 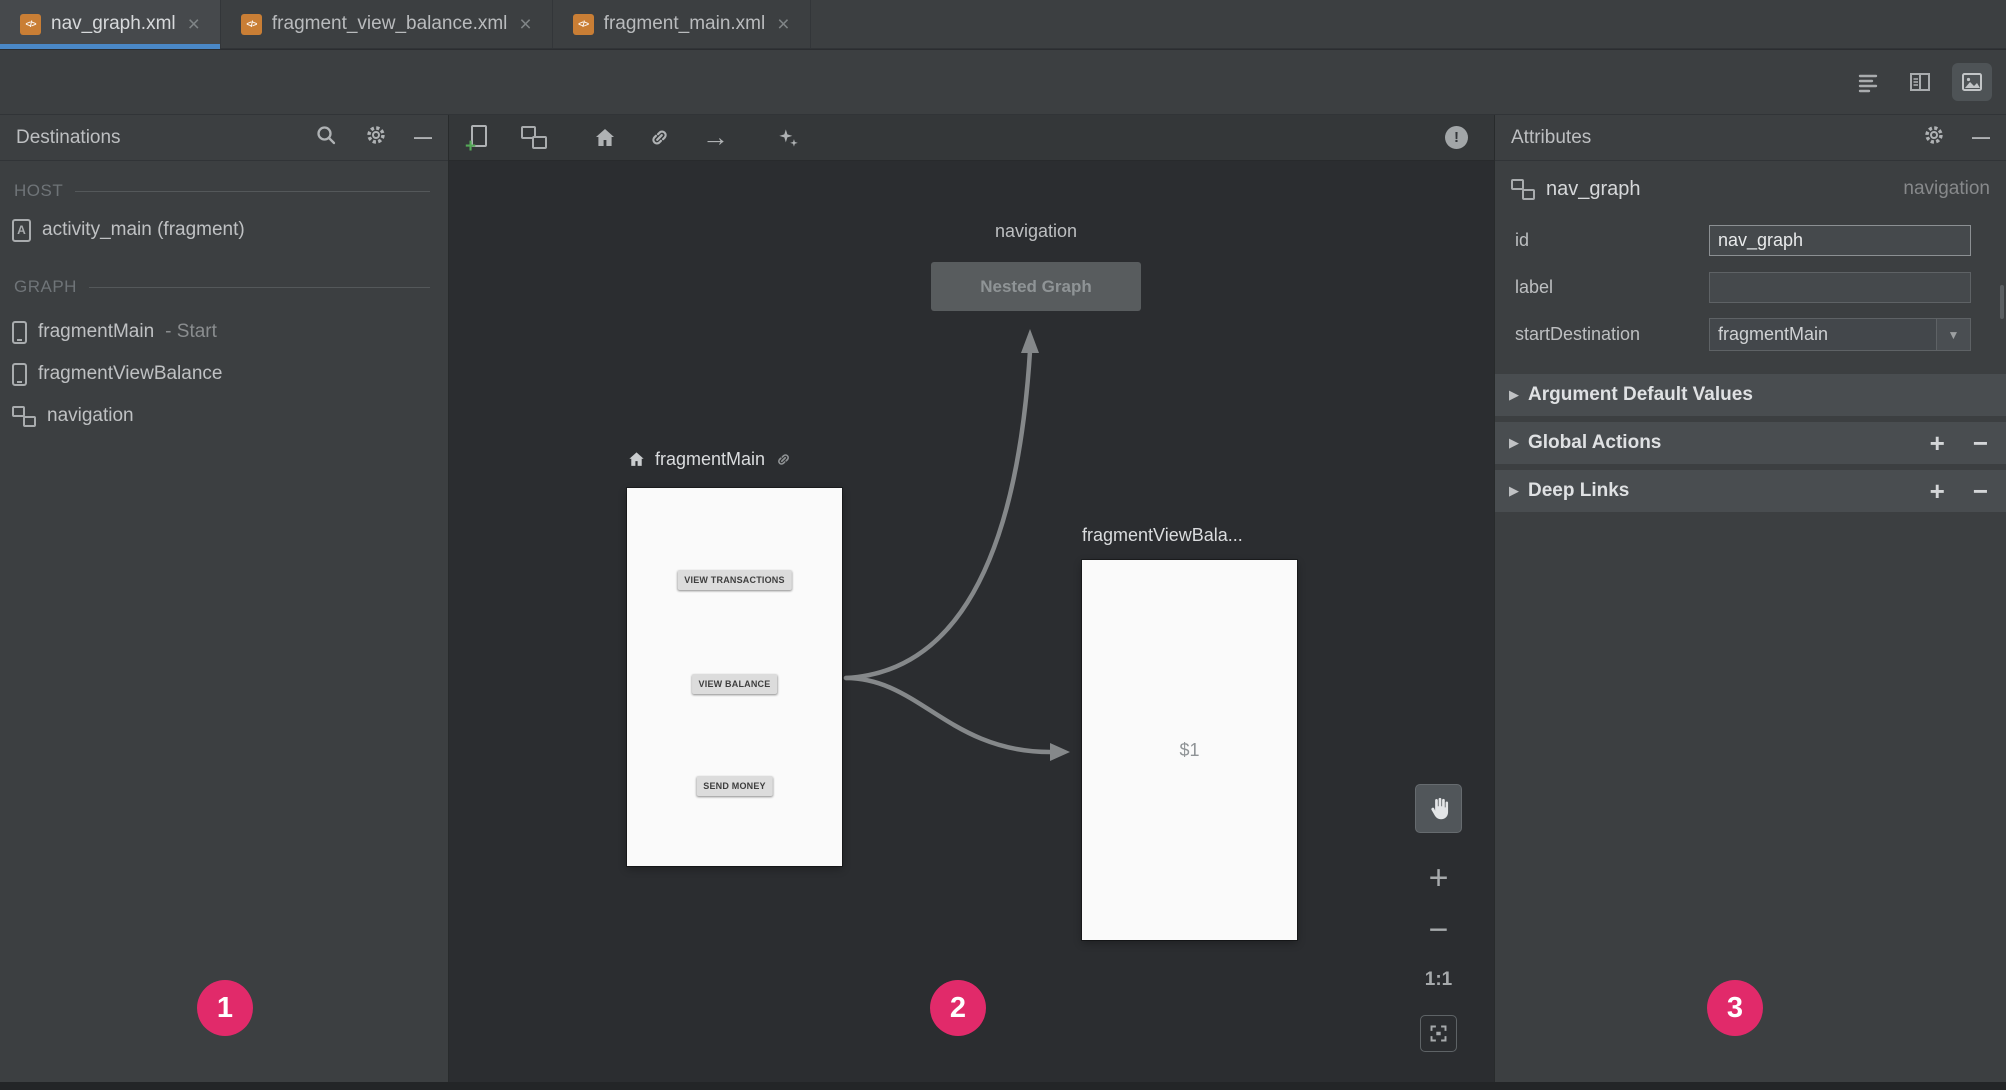 I want to click on assign-start-home-icon, so click(x=605, y=138).